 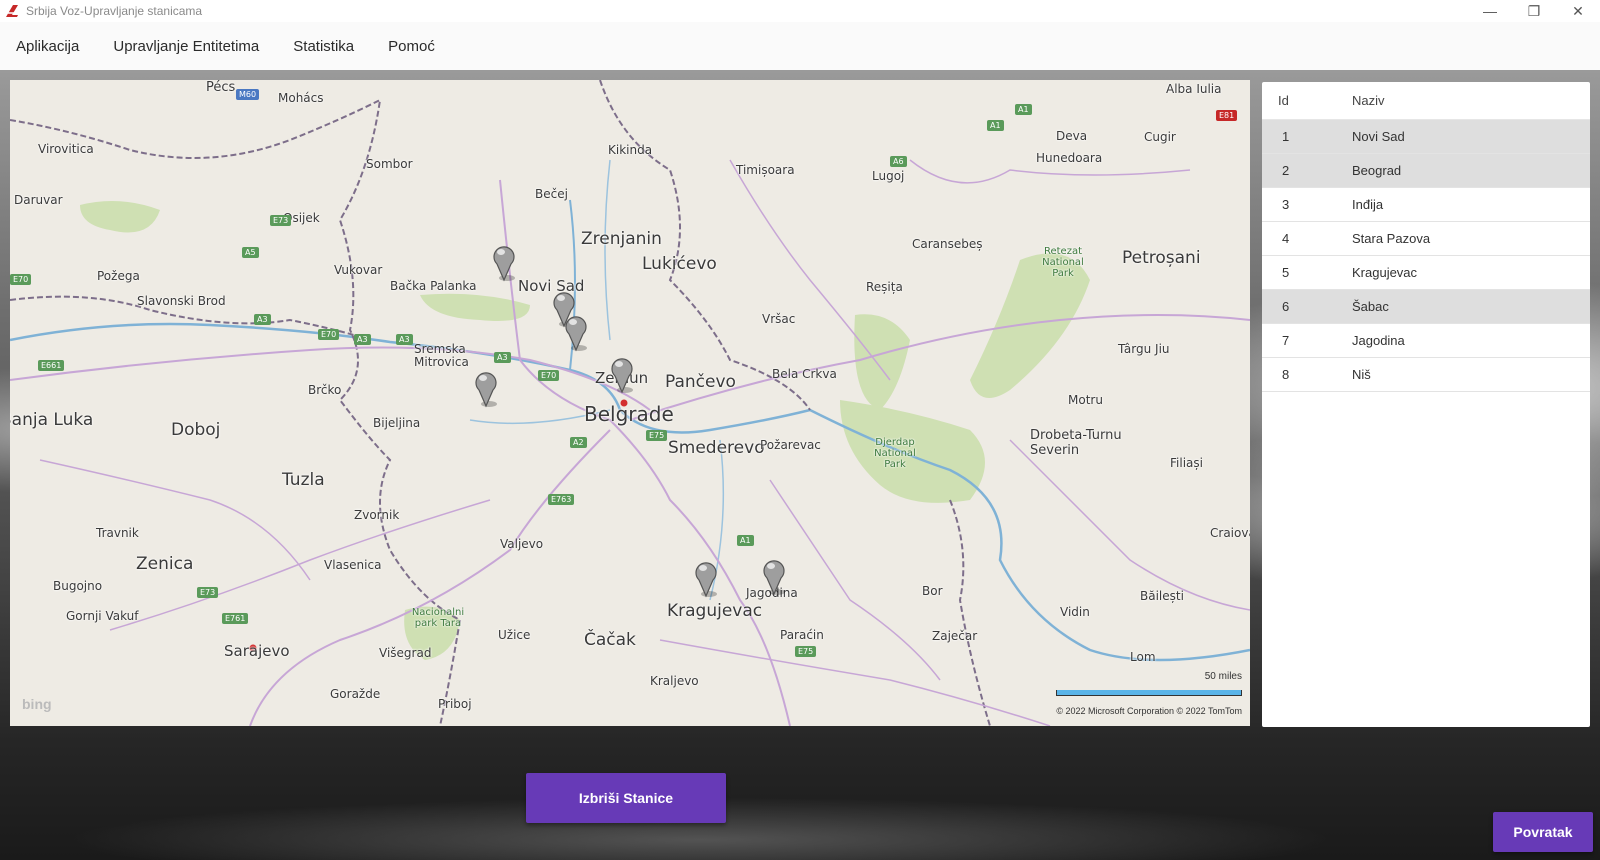 I want to click on cell-id: 5, so click(x=1286, y=272).